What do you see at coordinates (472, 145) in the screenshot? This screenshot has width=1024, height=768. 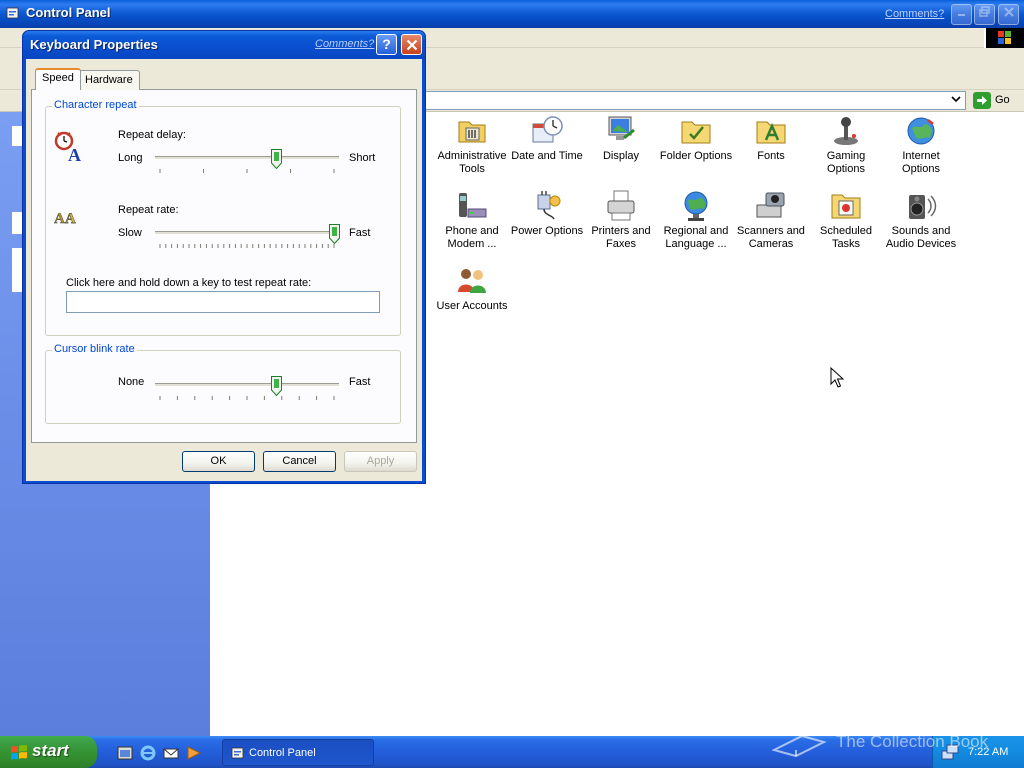 I see `item-administrative-tools: Administrative Tools` at bounding box center [472, 145].